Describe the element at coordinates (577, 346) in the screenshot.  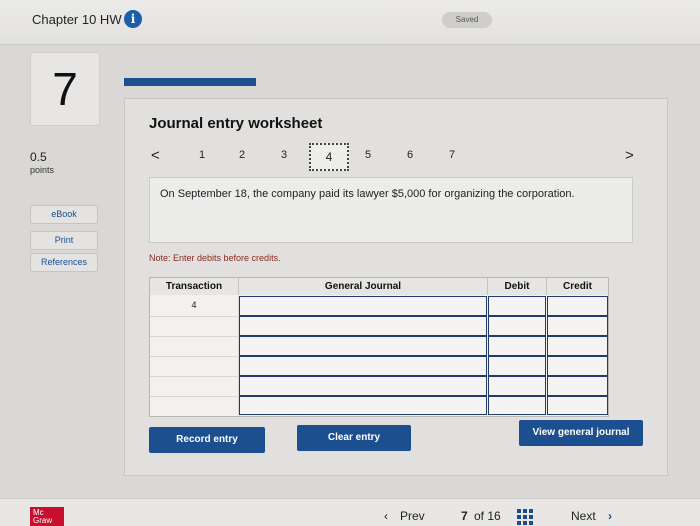
I see `table-row-3-credit-input` at that location.